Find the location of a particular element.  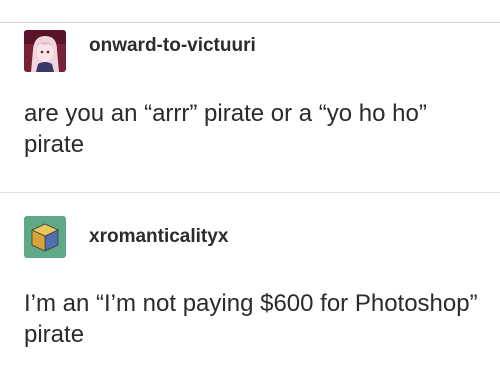

username: onward-to-victuuri is located at coordinates (172, 46).